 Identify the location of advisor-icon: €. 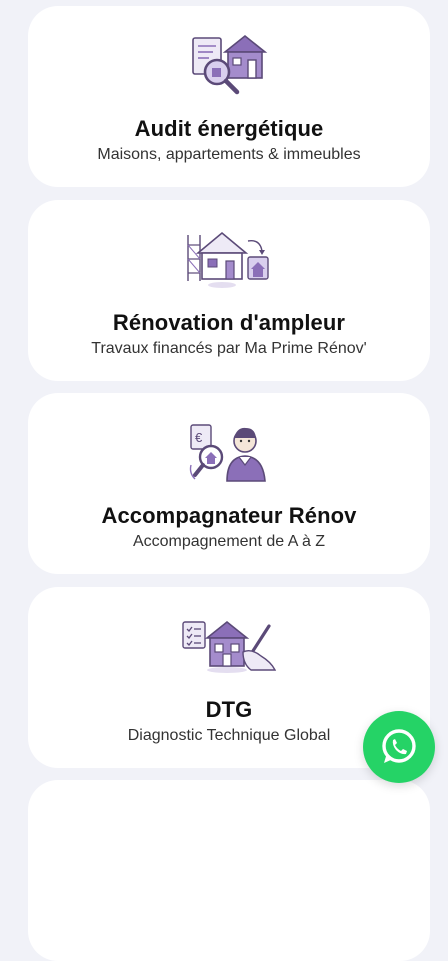
(229, 452).